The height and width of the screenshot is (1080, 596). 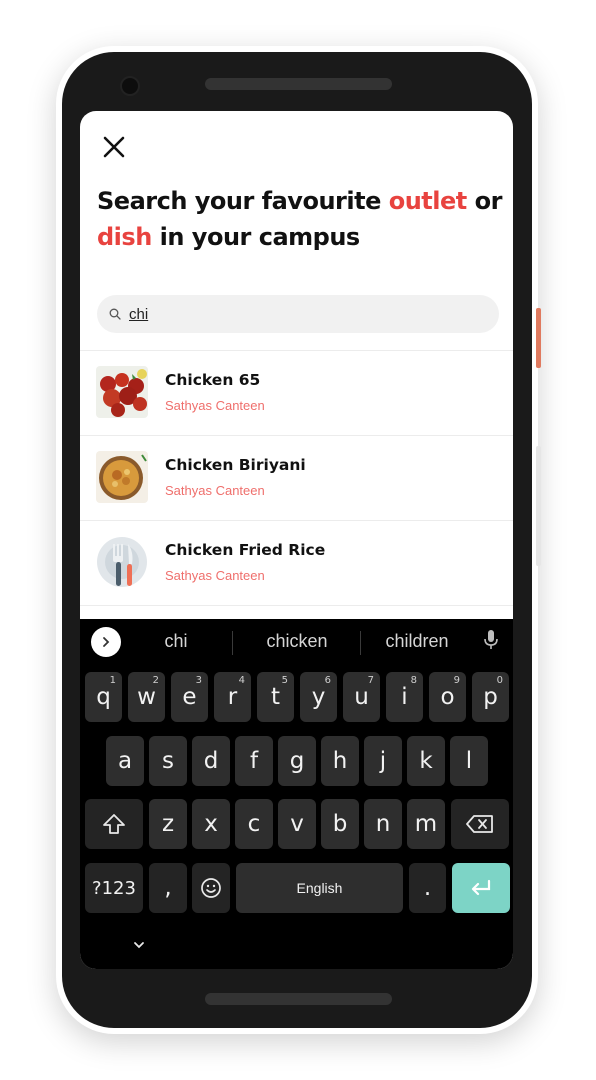 I want to click on enter-arrow-icon, so click(x=481, y=887).